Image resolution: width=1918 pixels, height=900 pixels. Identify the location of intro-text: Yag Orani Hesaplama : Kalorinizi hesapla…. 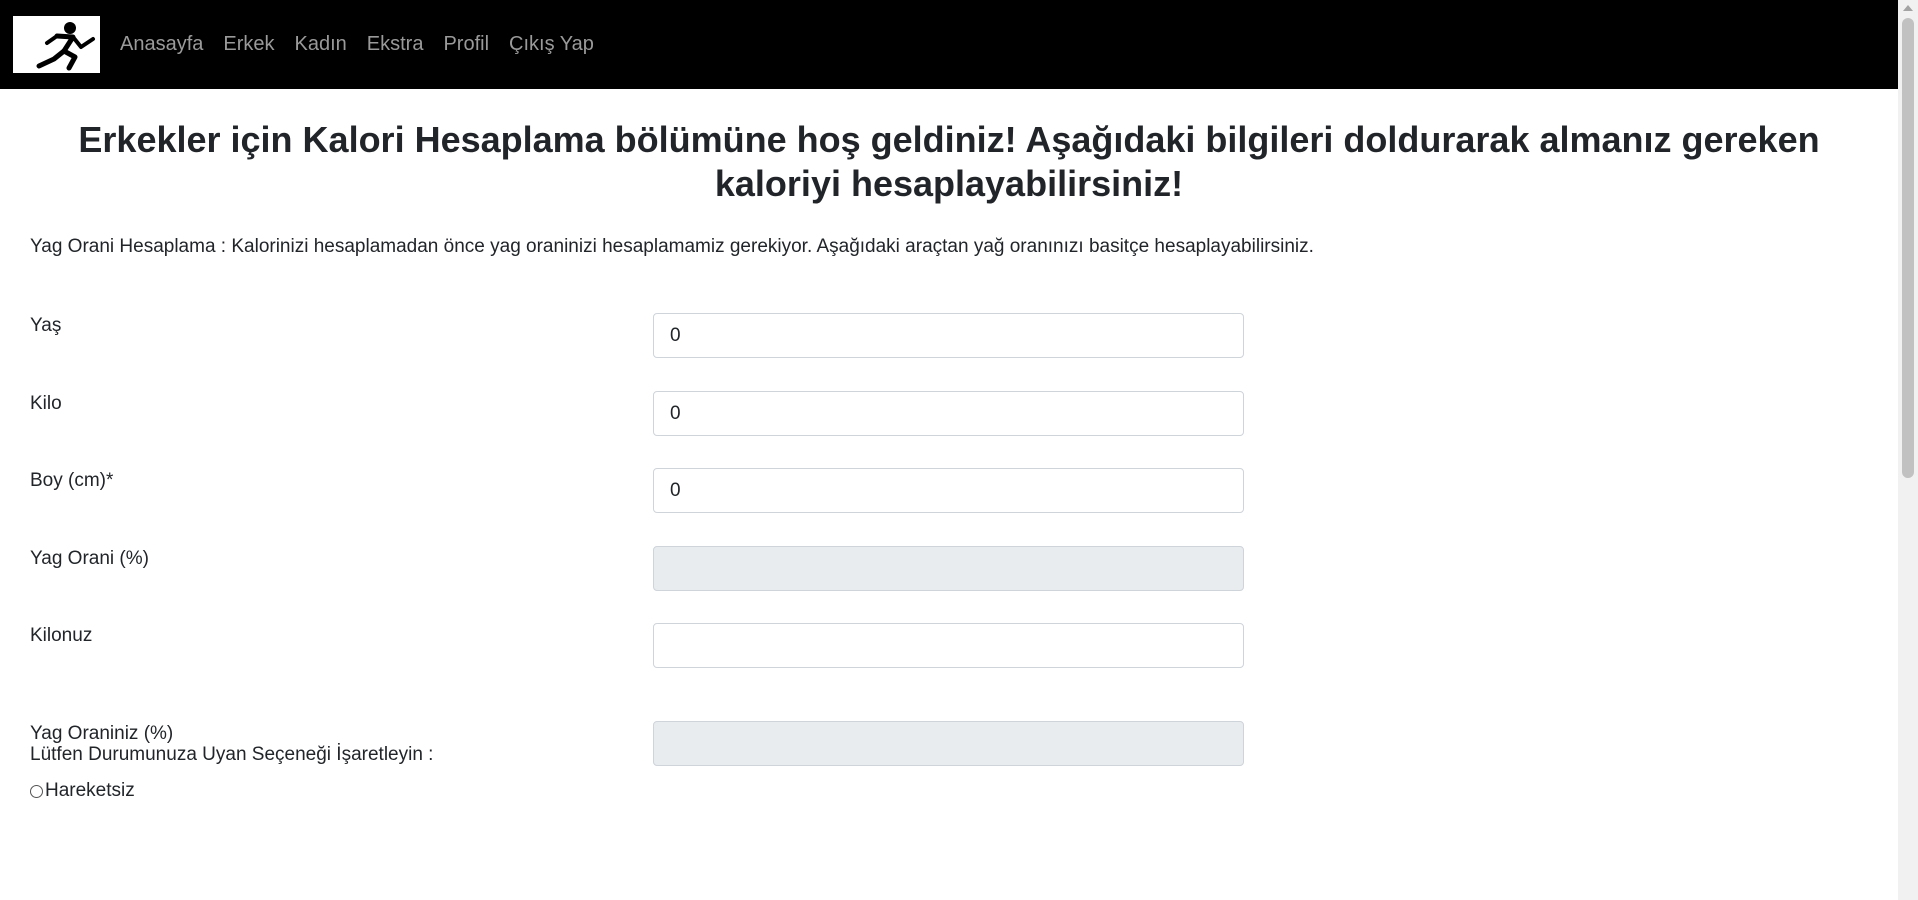
(672, 246).